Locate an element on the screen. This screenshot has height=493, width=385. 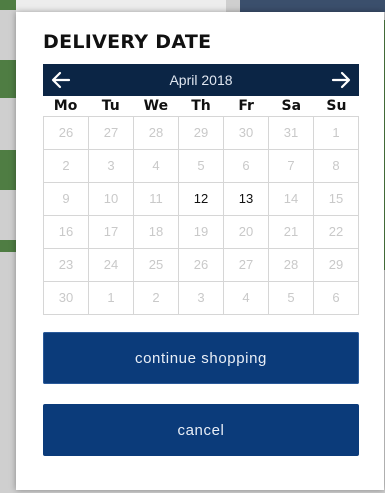
weekday-label: Fr is located at coordinates (246, 106).